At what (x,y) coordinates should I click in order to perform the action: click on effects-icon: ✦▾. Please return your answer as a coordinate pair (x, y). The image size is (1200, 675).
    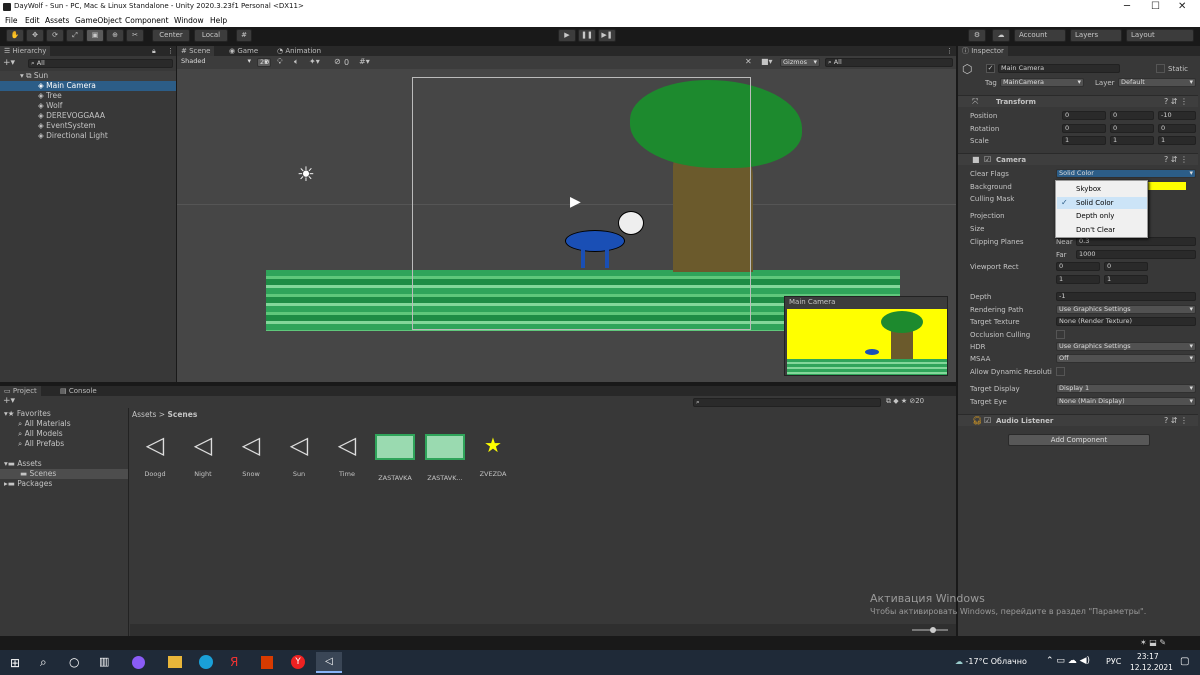
    Looking at the image, I should click on (314, 61).